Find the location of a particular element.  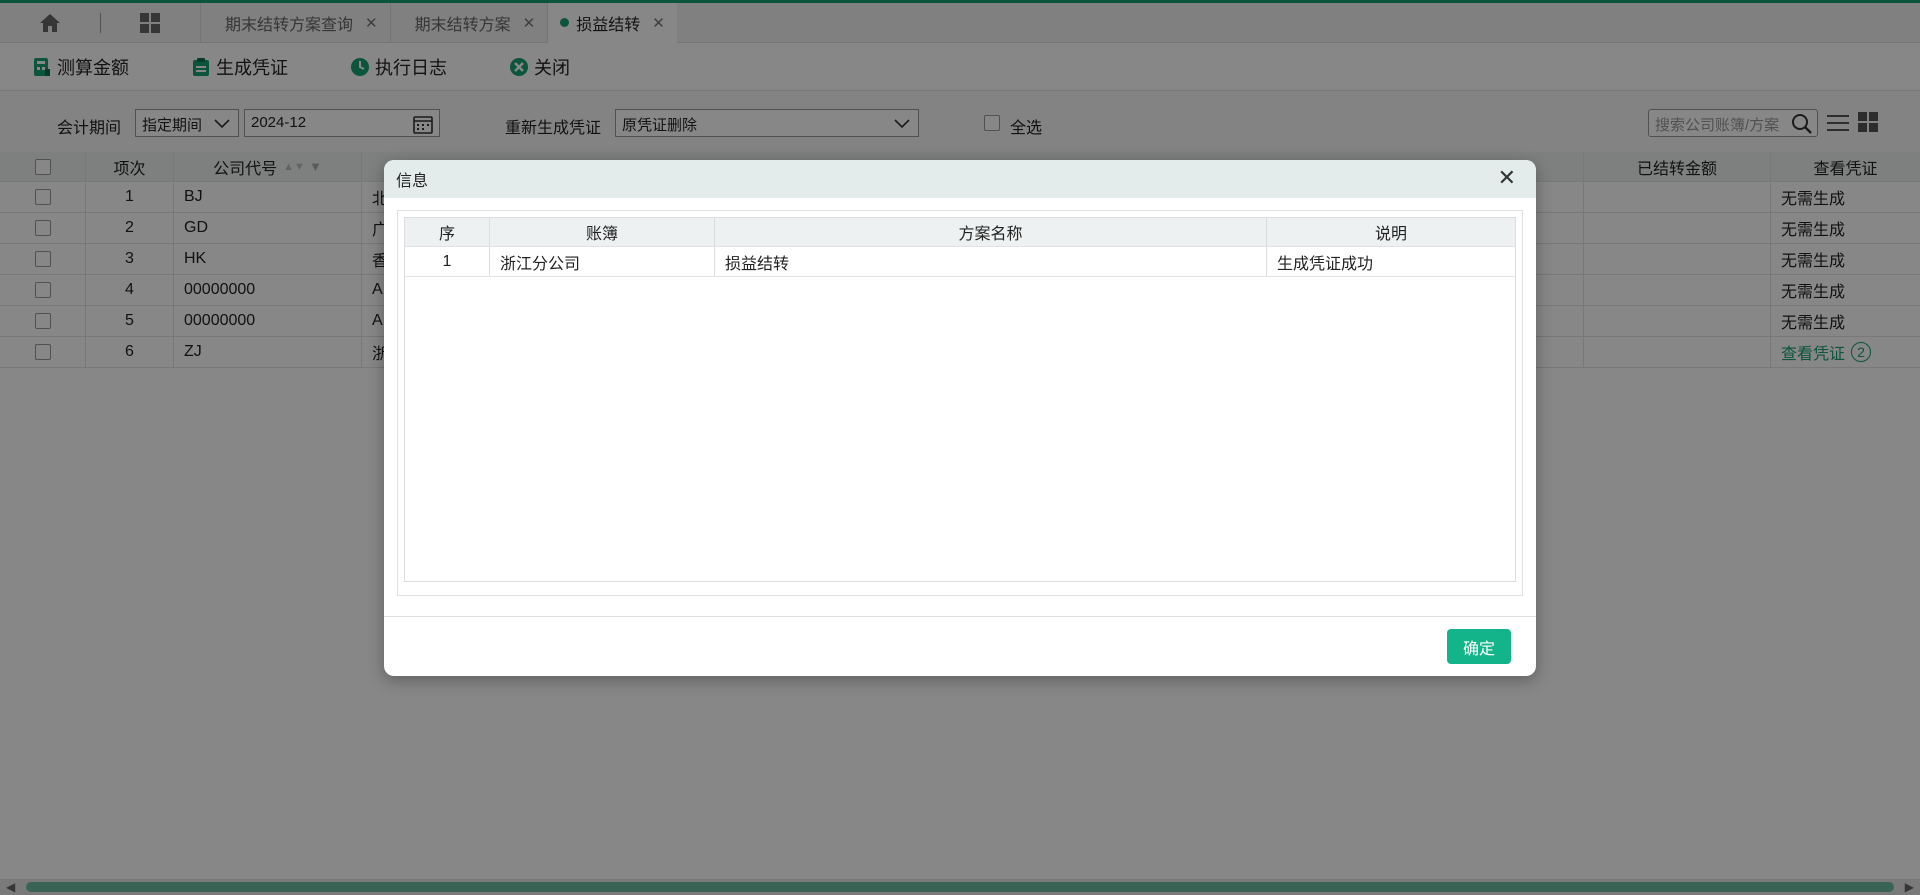

result-header-row: 序 账簿 方案名称 说明 is located at coordinates (960, 232).